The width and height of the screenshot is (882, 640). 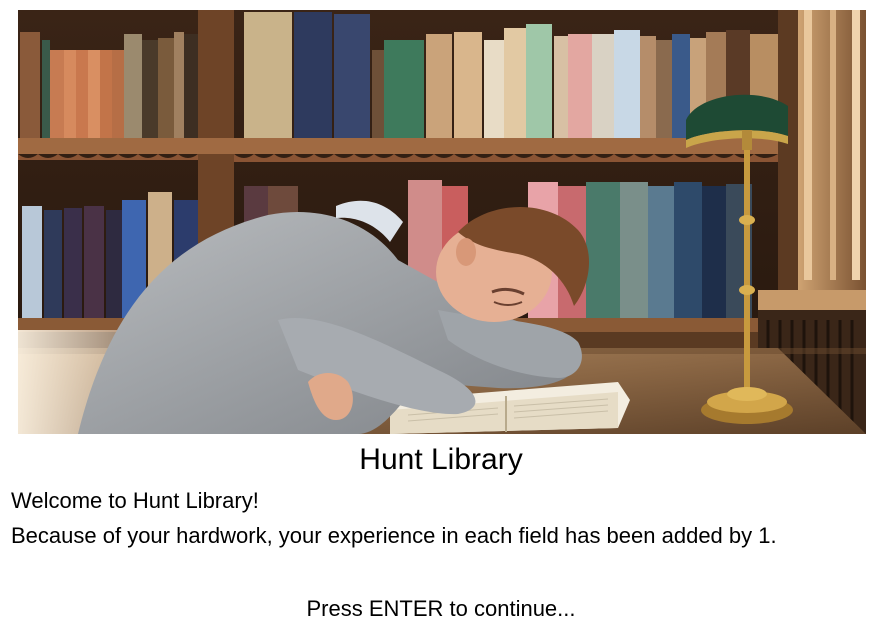 I want to click on location-title: Hunt Library, so click(x=441, y=459).